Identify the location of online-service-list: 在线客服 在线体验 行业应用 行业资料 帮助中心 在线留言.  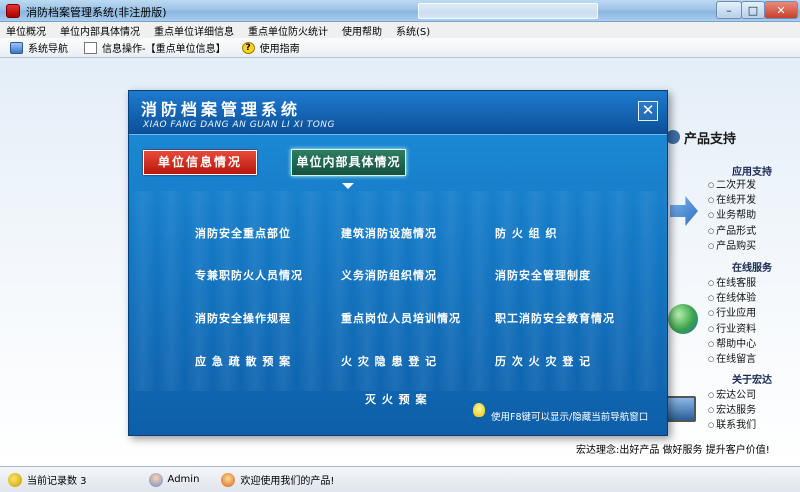
(732, 321).